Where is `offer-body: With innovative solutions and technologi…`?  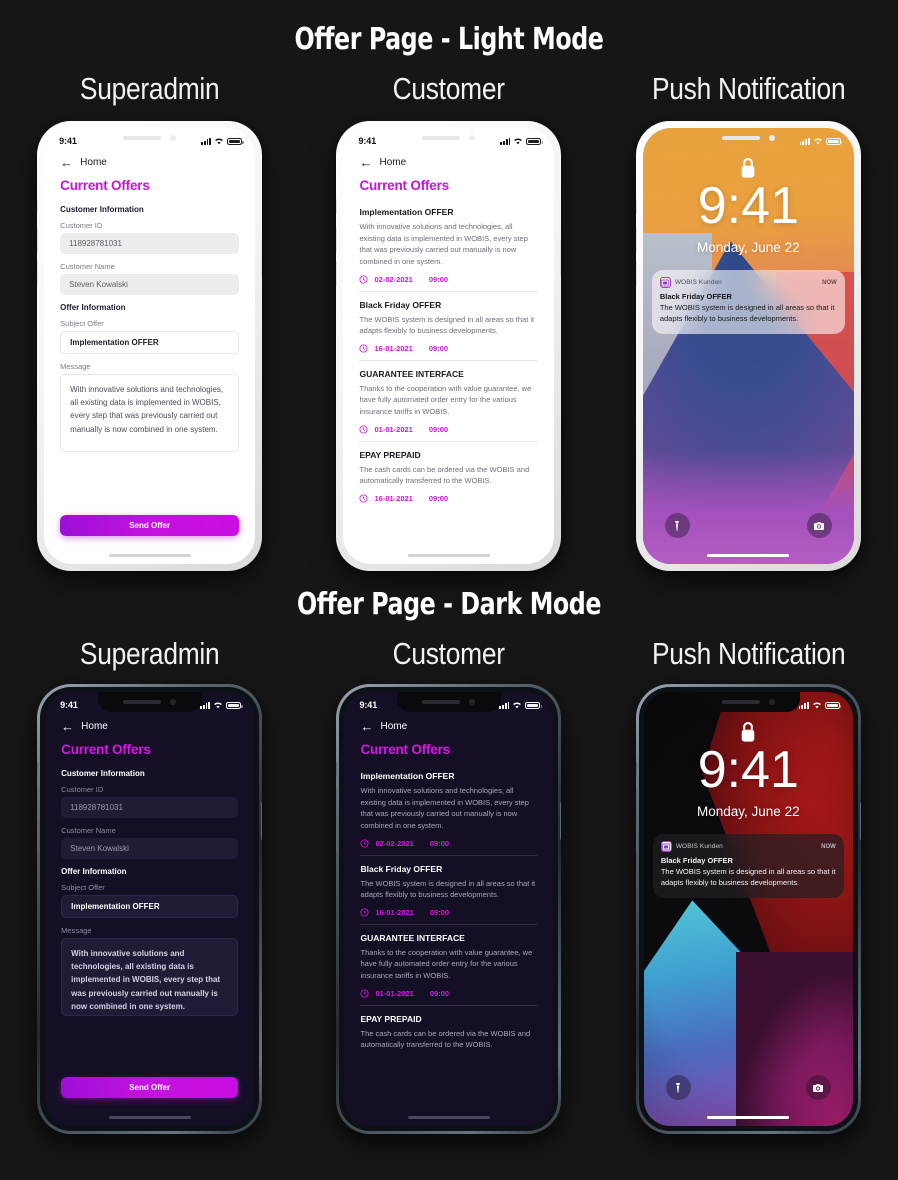 offer-body: With innovative solutions and technologi… is located at coordinates (444, 808).